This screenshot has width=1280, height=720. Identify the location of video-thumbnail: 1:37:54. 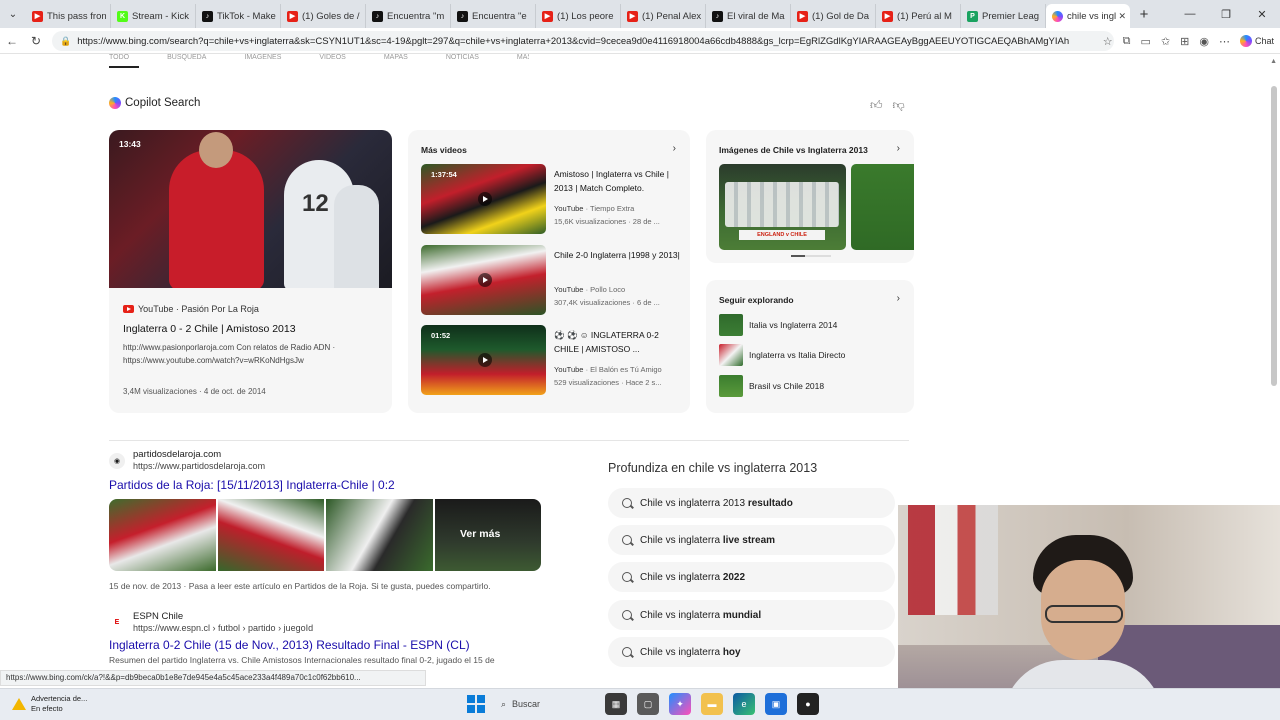
(483, 199).